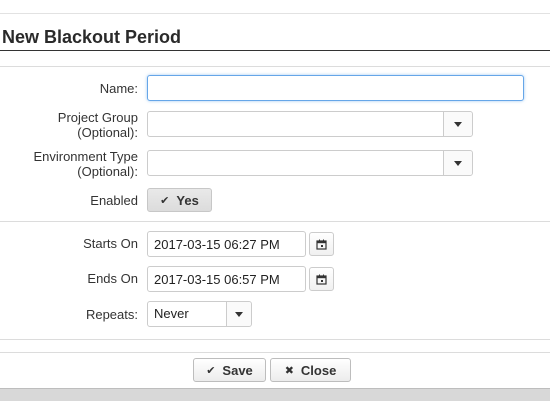  Describe the element at coordinates (92, 37) in the screenshot. I see `dialog-title: New Blackout Period` at that location.